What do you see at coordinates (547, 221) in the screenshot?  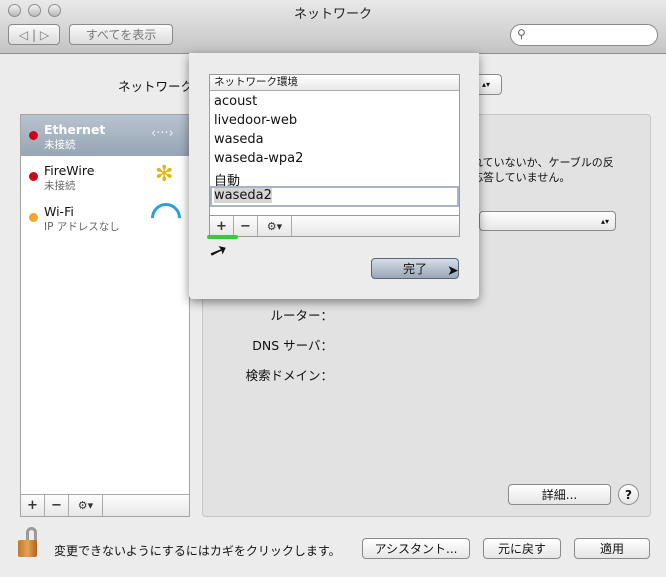 I see `configure-popup: ▴▾` at bounding box center [547, 221].